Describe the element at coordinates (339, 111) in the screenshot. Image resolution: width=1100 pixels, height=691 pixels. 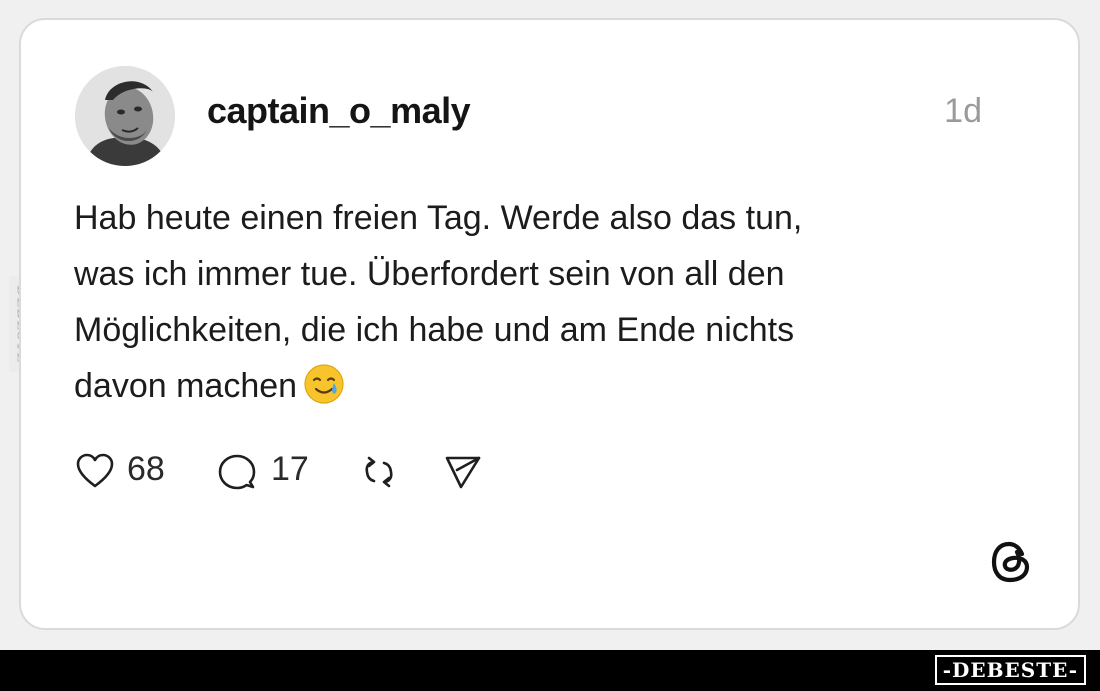
I see `username: captain_o_maly` at that location.